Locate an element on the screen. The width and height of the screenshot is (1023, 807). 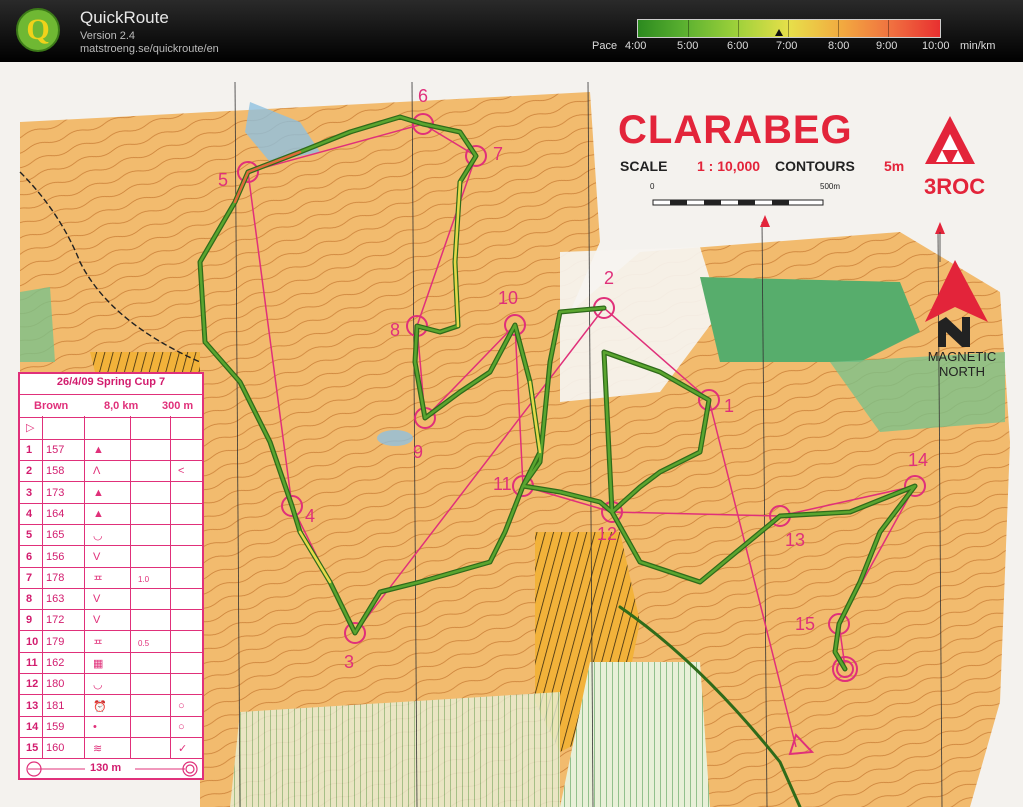
control-label-2: 2 is located at coordinates (609, 278).